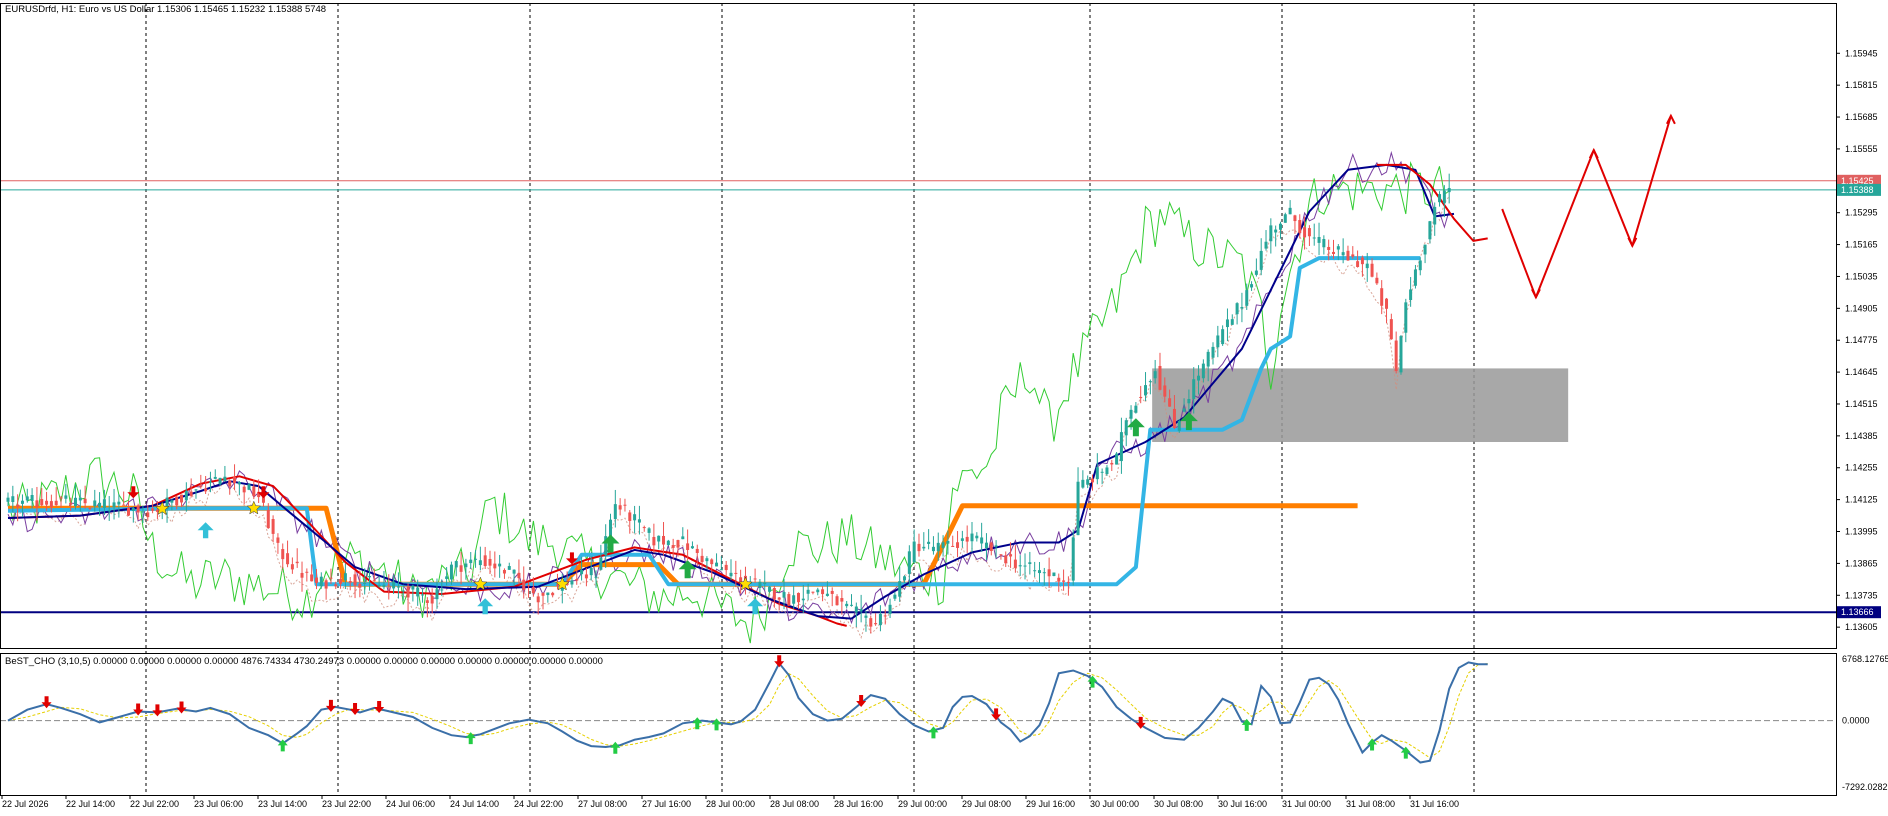  What do you see at coordinates (1861, 149) in the screenshot?
I see `price-tick-label: 1.15555` at bounding box center [1861, 149].